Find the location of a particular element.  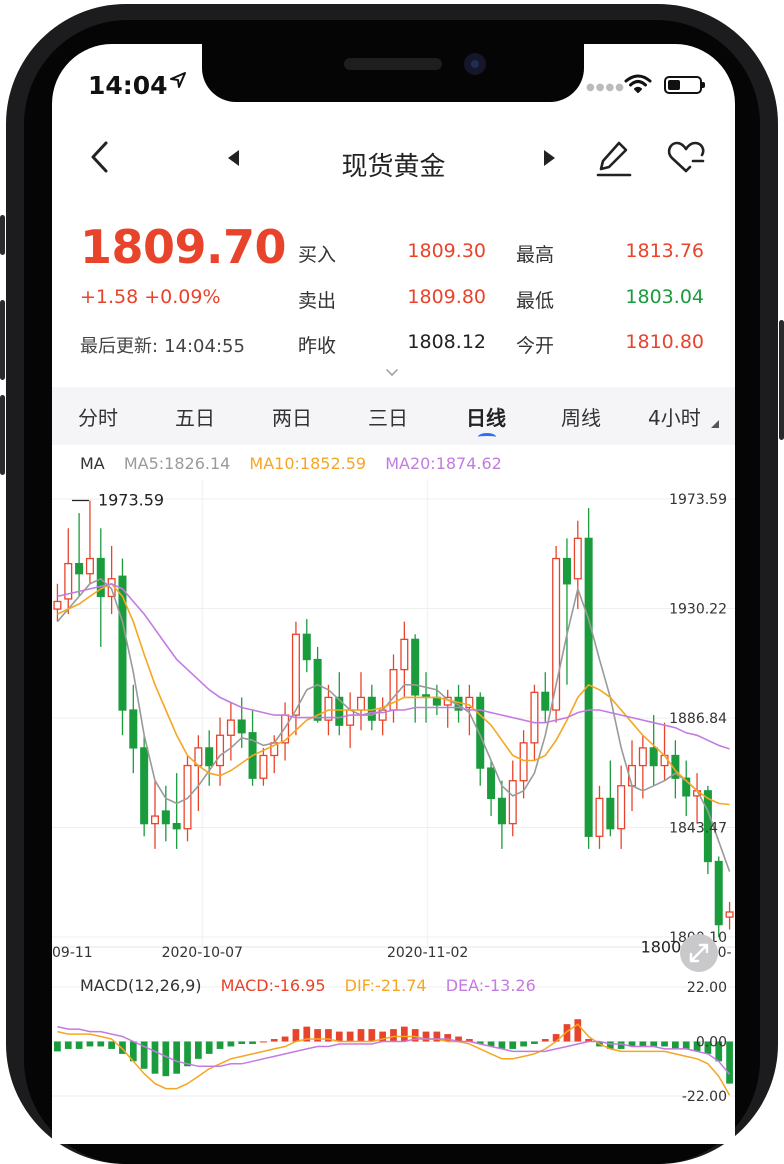

y-tick-label: 1930.22 is located at coordinates (698, 610).